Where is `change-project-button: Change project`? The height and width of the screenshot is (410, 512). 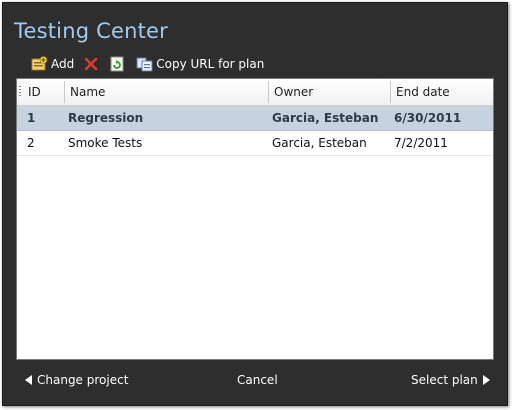
change-project-button: Change project is located at coordinates (76, 380).